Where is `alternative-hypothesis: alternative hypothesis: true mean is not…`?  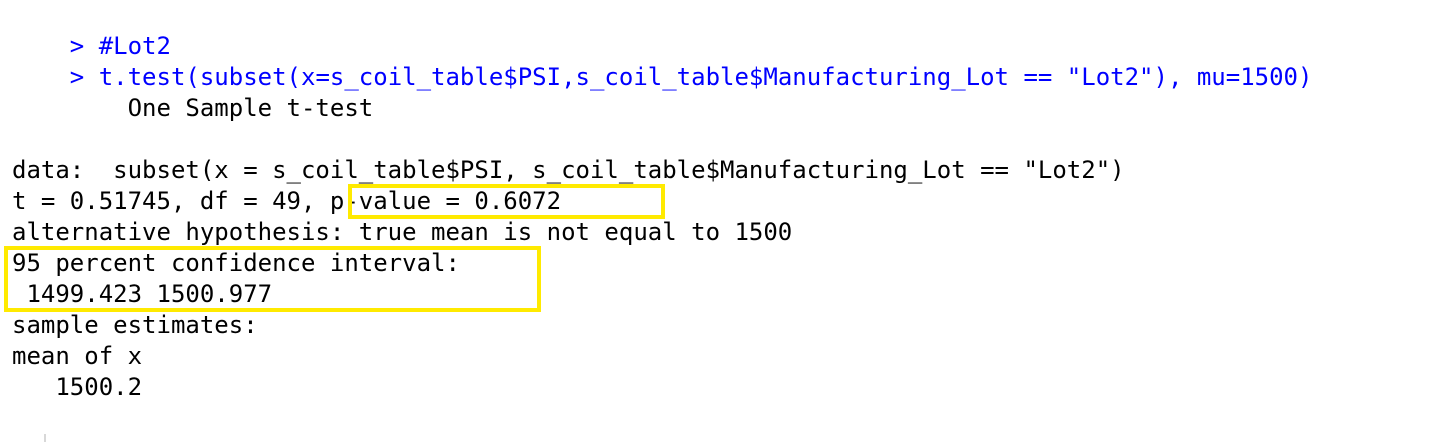
alternative-hypothesis: alternative hypothesis: true mean is not… is located at coordinates (402, 232).